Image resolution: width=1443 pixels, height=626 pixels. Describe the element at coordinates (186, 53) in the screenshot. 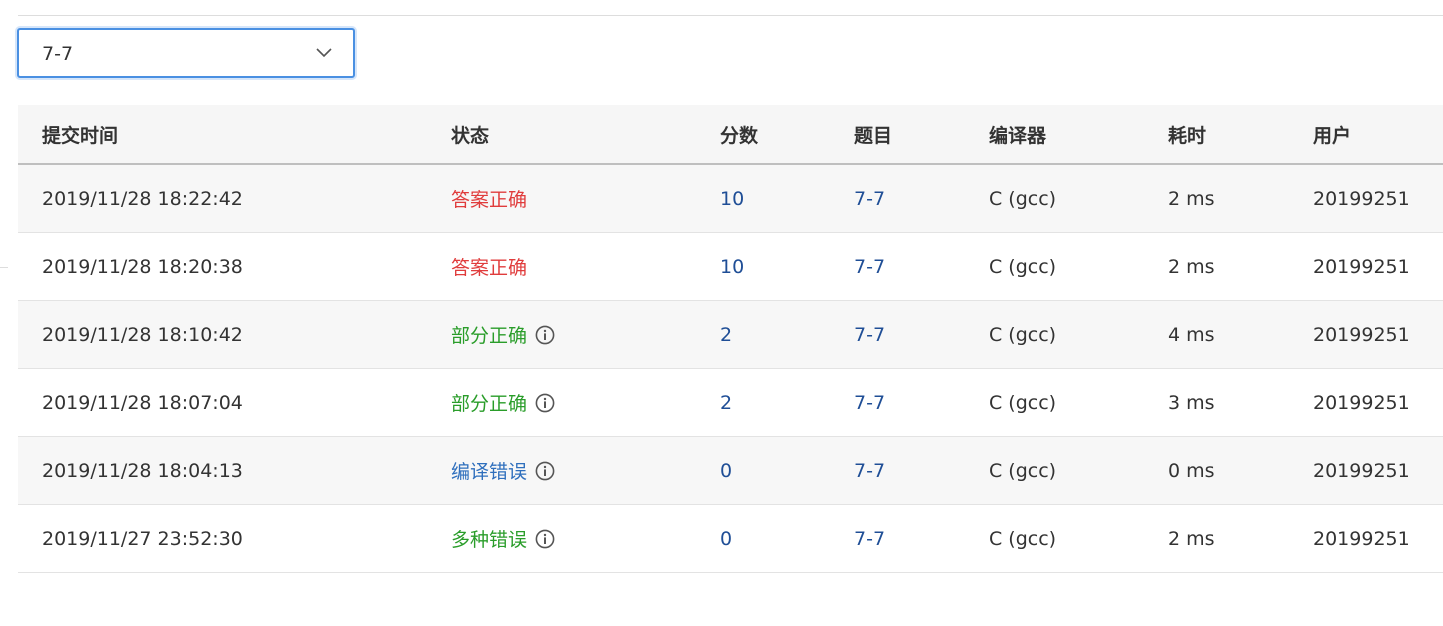

I see `problem-select: 7-7` at that location.